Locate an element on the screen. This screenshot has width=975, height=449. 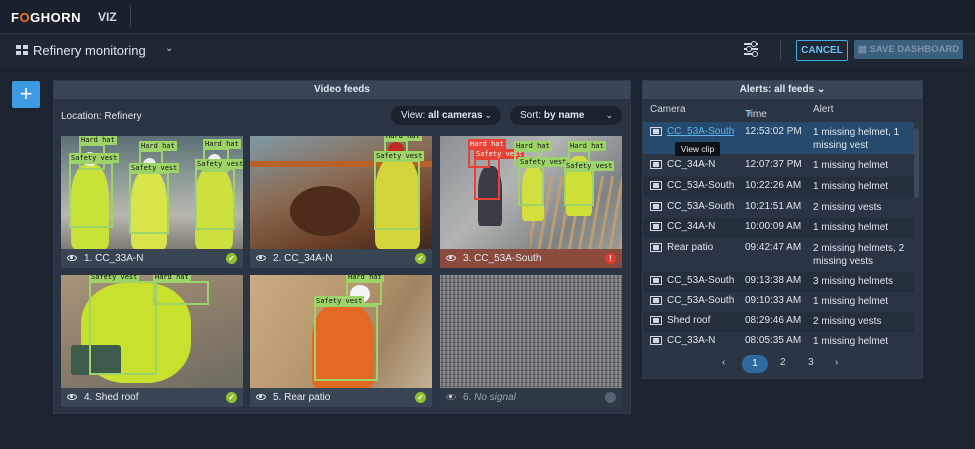
alert-time: 10:22:26 AM is located at coordinates (773, 185).